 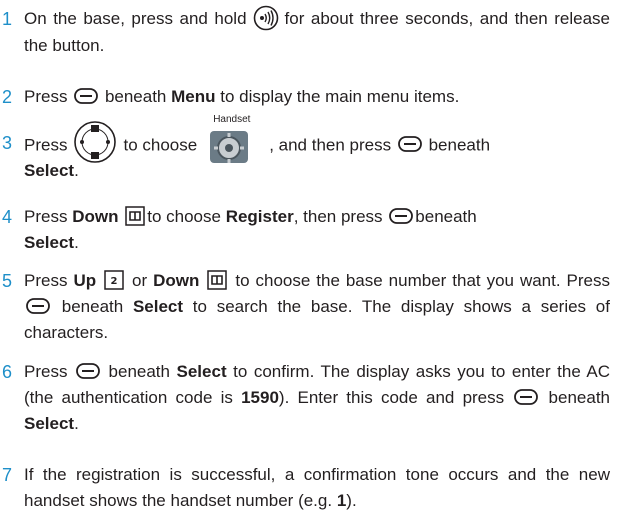 What do you see at coordinates (338, 216) in the screenshot?
I see `text: , then press` at bounding box center [338, 216].